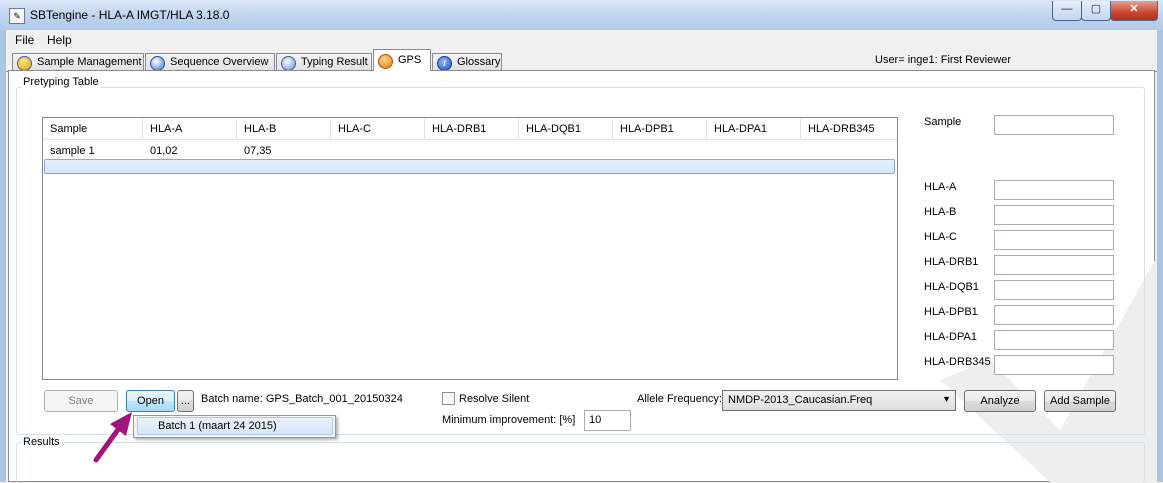 This screenshot has width=1163, height=483. I want to click on tab-sequence-overview: Sequence Overview, so click(210, 62).